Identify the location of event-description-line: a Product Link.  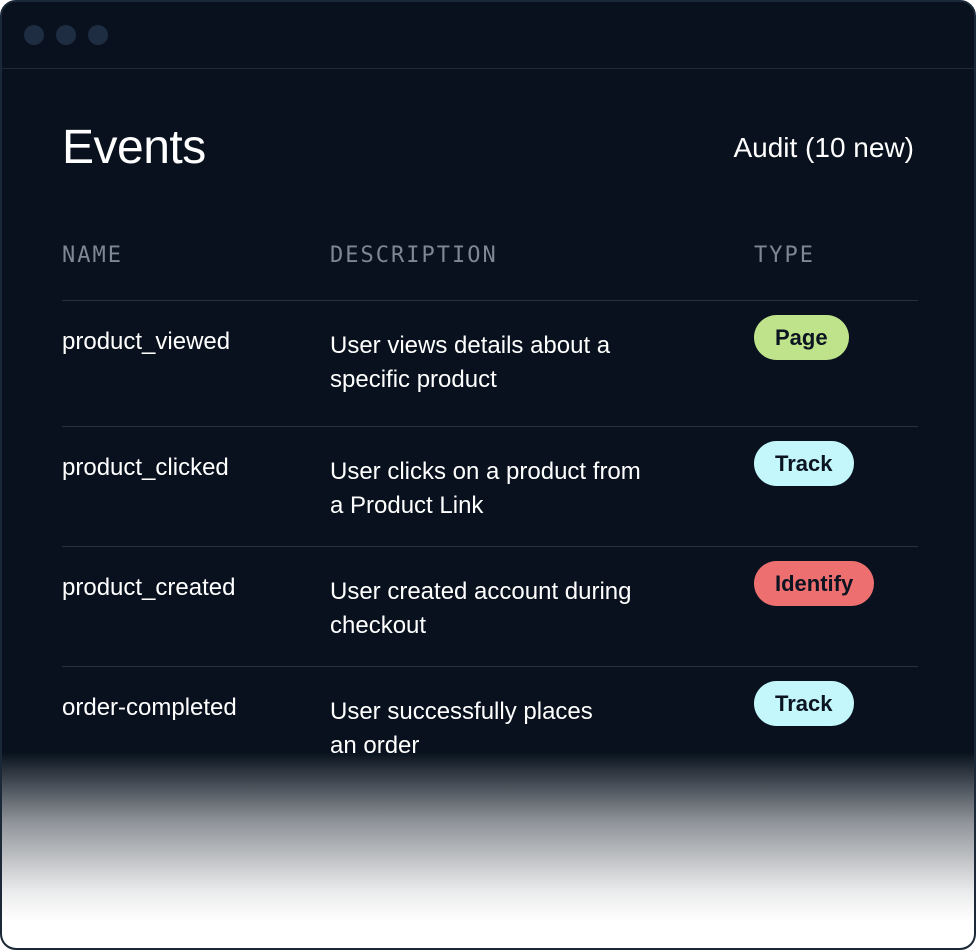
(407, 505).